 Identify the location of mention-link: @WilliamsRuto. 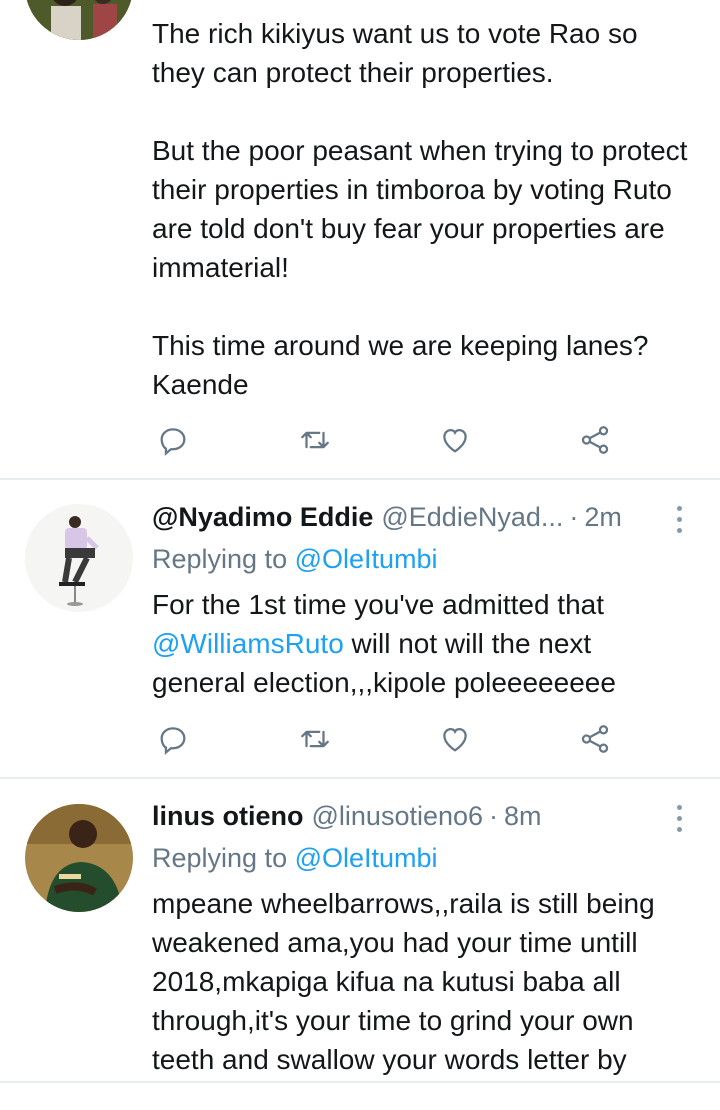
(248, 643).